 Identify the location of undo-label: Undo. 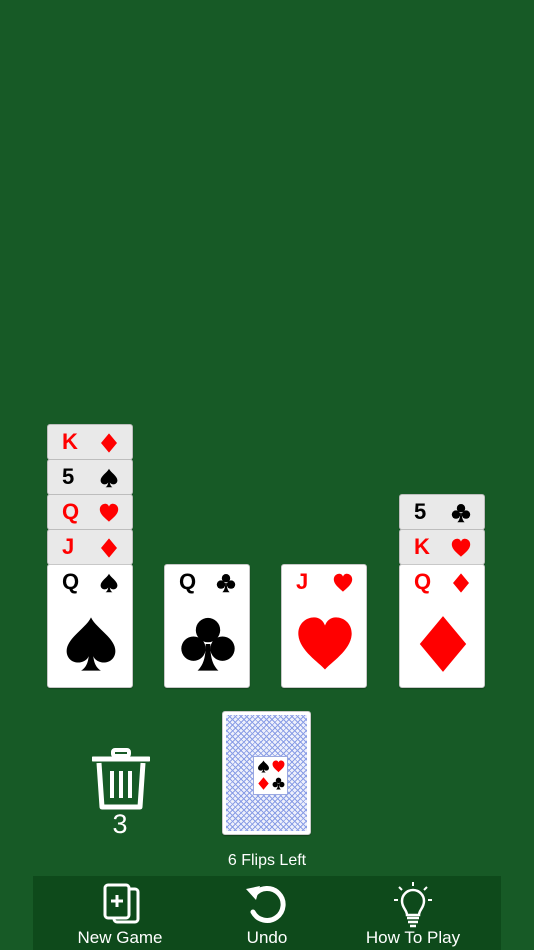
(267, 937).